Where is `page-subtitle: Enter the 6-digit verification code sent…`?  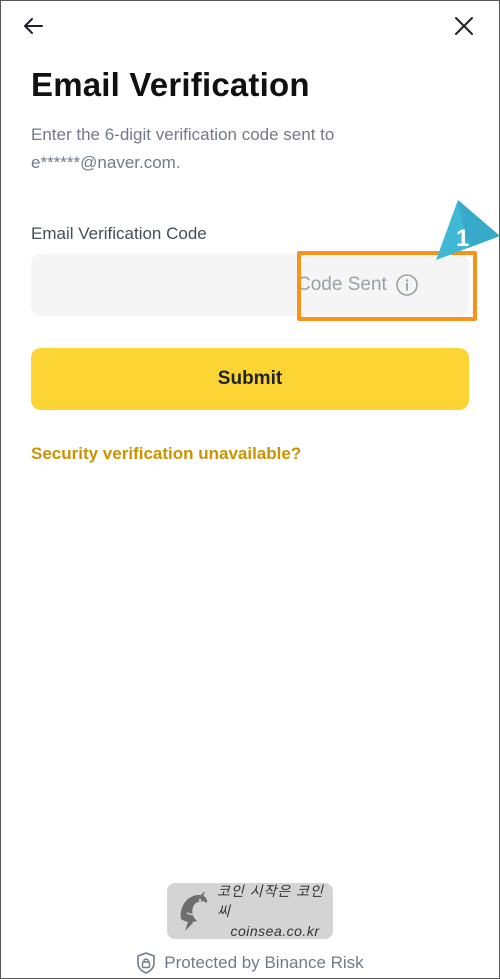
page-subtitle: Enter the 6-digit verification code sent… is located at coordinates (183, 148).